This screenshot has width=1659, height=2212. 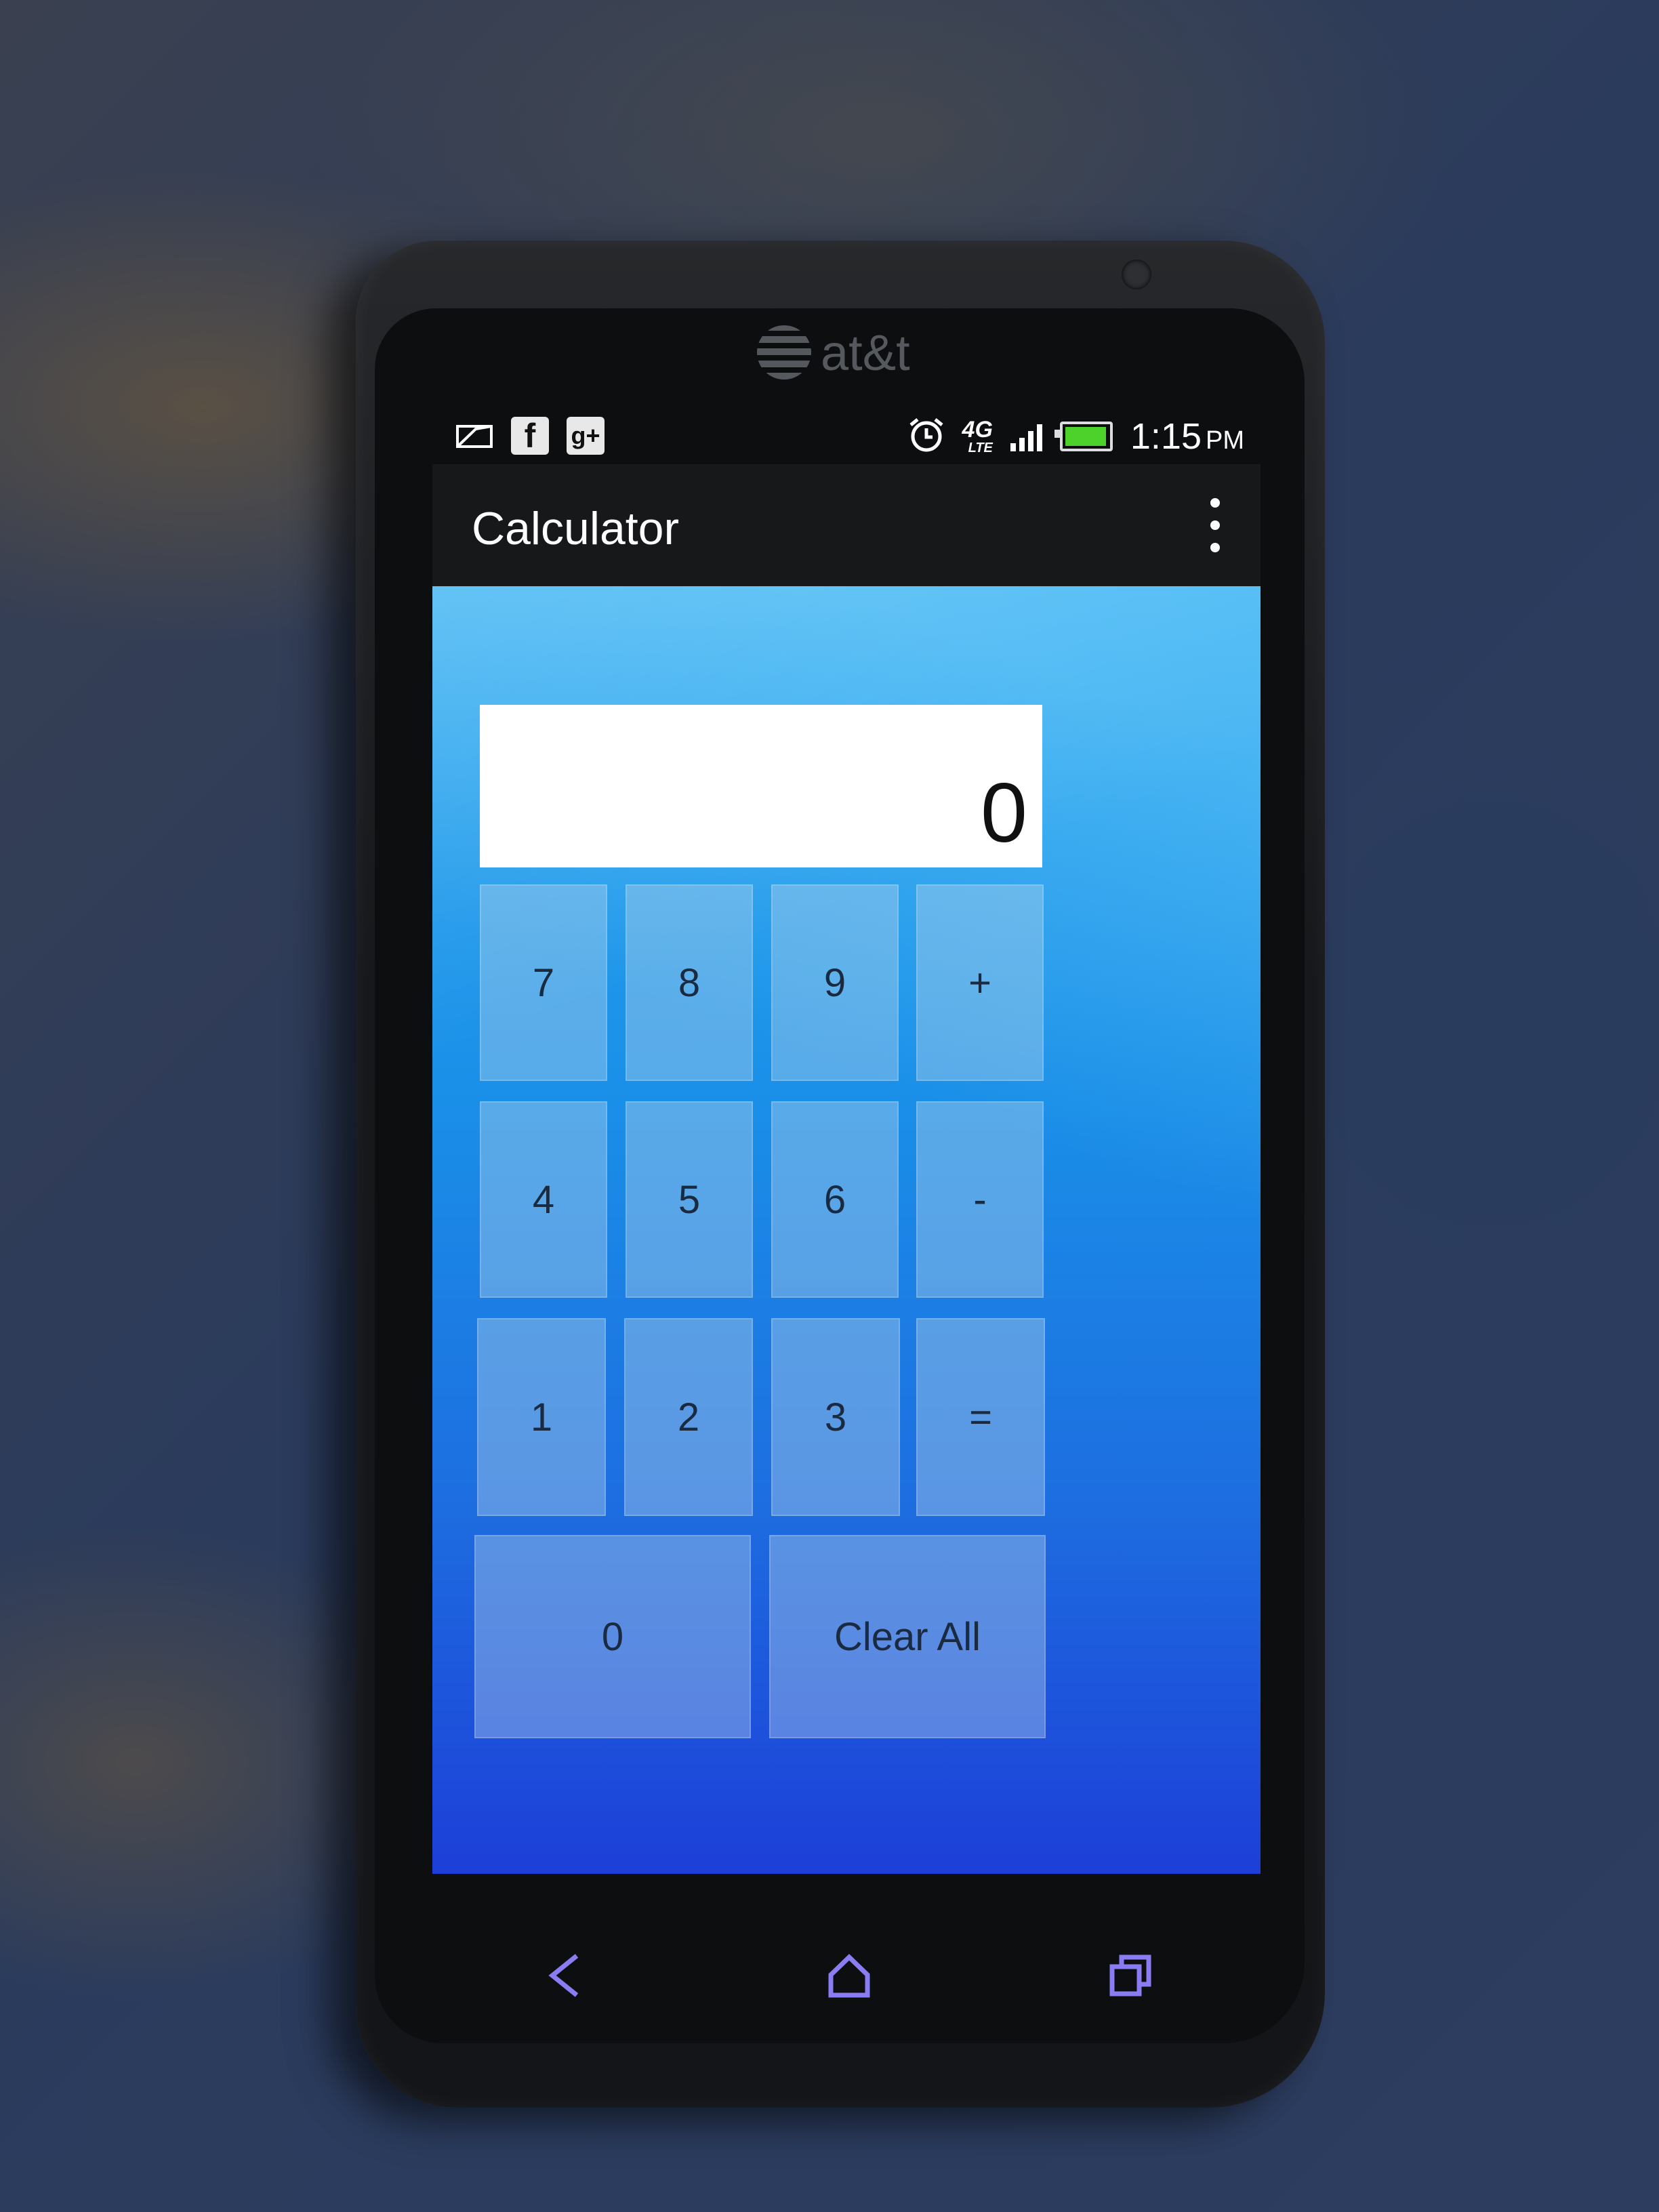 I want to click on key-9: 9, so click(x=835, y=982).